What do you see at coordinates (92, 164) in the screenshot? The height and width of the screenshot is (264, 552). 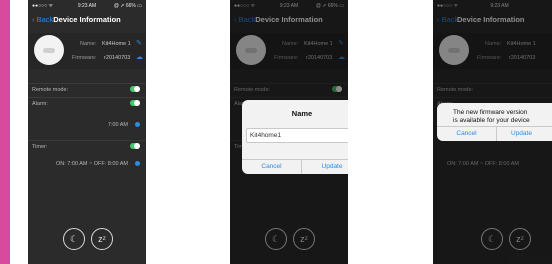 I see `timer-value: ON: 7:00 AM ~ OFF: 8:00 AM` at bounding box center [92, 164].